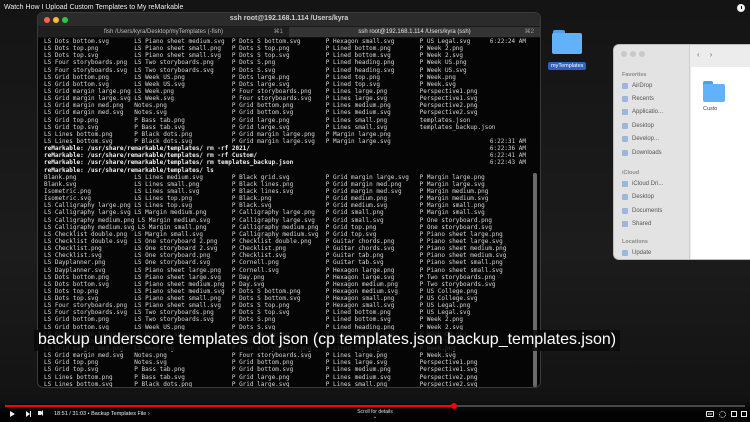  Describe the element at coordinates (734, 414) in the screenshot. I see `theater-mode-icon` at that location.